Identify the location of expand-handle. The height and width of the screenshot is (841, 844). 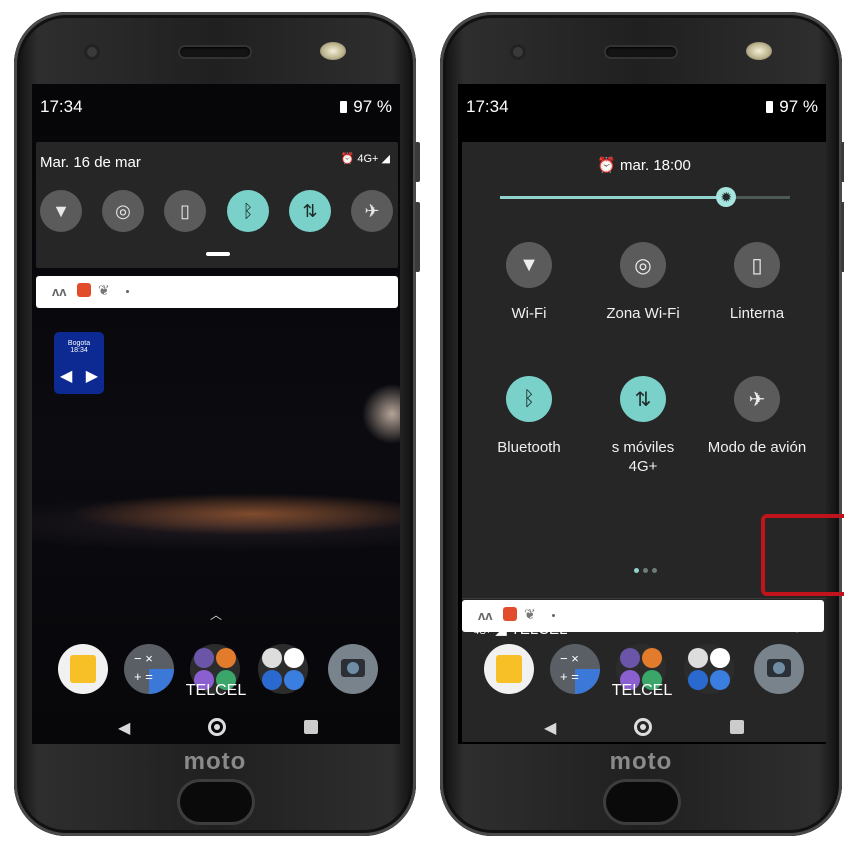
(218, 254).